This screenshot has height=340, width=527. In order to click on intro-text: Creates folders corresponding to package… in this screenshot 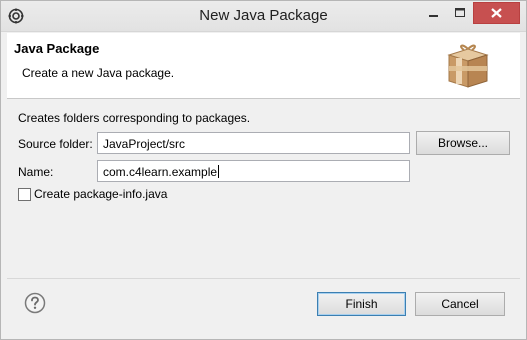, I will do `click(134, 118)`.